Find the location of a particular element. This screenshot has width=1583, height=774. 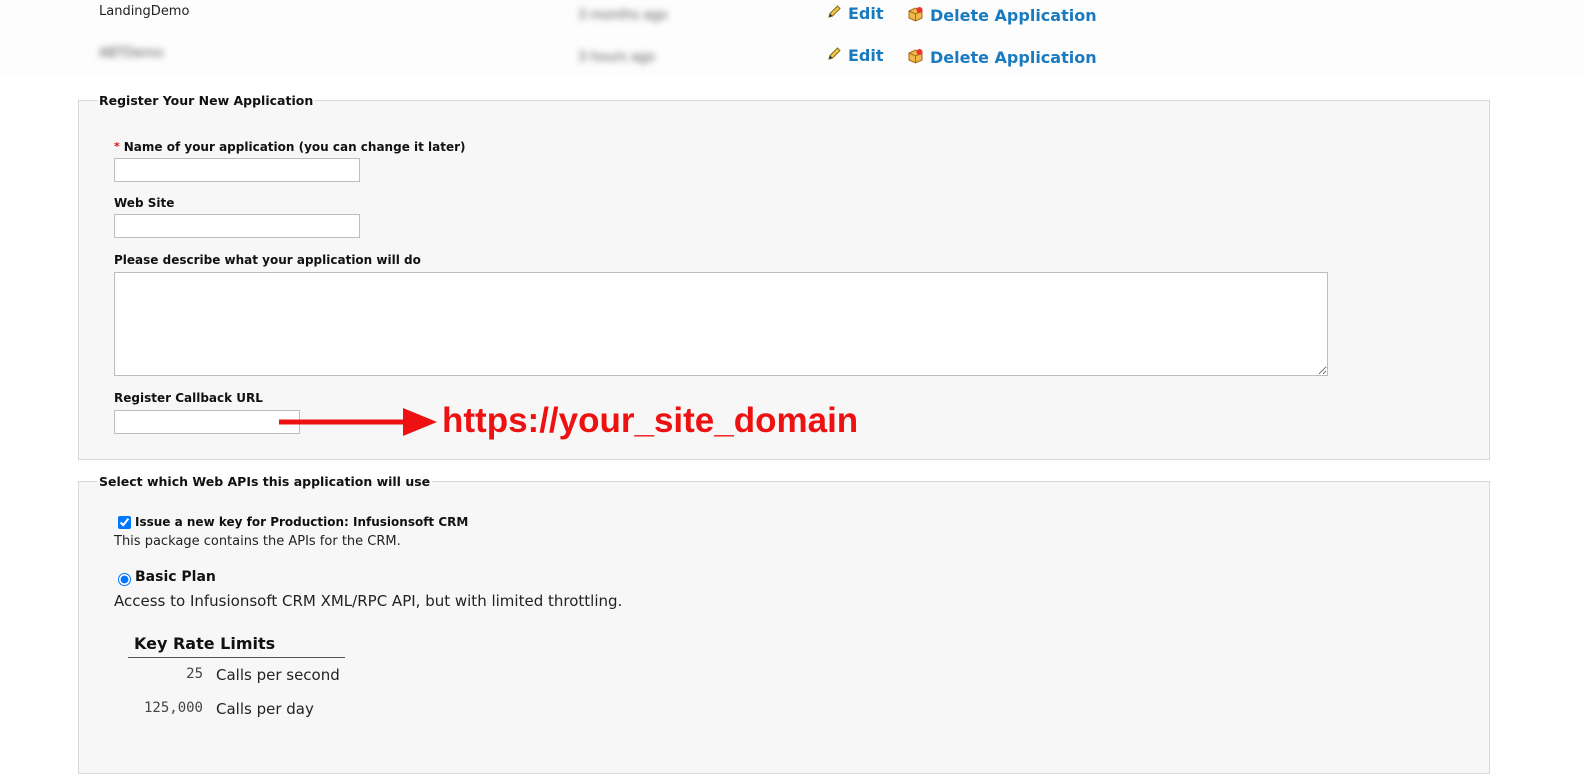

basic-plan-radio is located at coordinates (124, 579).